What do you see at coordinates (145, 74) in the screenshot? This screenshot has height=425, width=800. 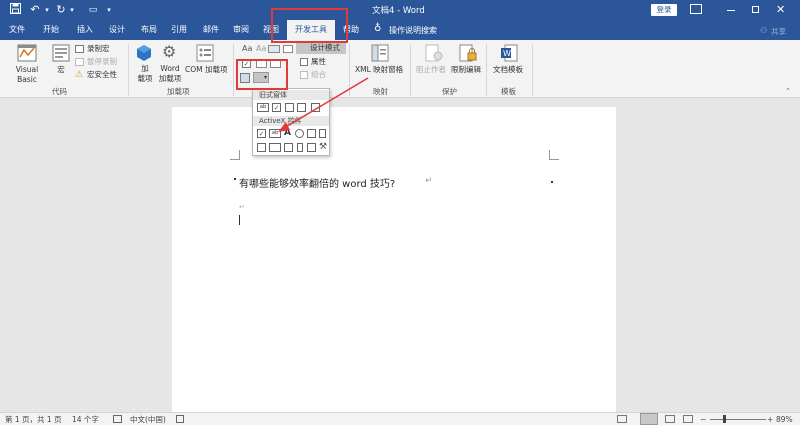 I see `addins-button: 加 载项` at bounding box center [145, 74].